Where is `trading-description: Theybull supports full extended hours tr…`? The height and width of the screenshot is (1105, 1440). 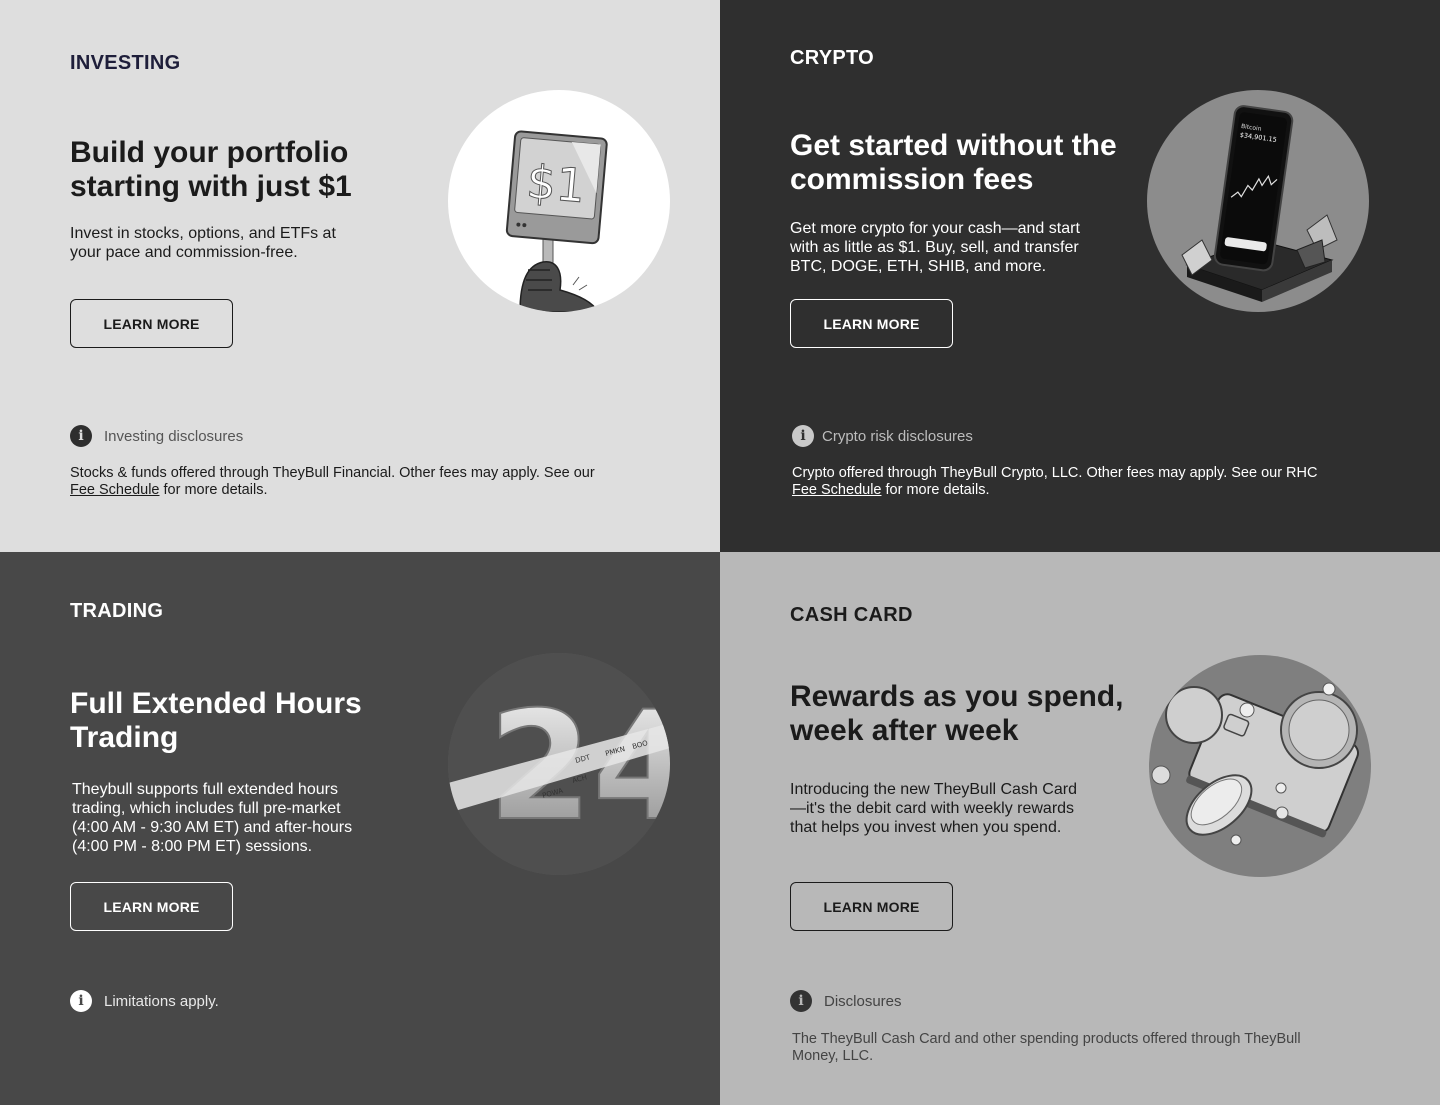 trading-description: Theybull supports full extended hours tr… is located at coordinates (212, 818).